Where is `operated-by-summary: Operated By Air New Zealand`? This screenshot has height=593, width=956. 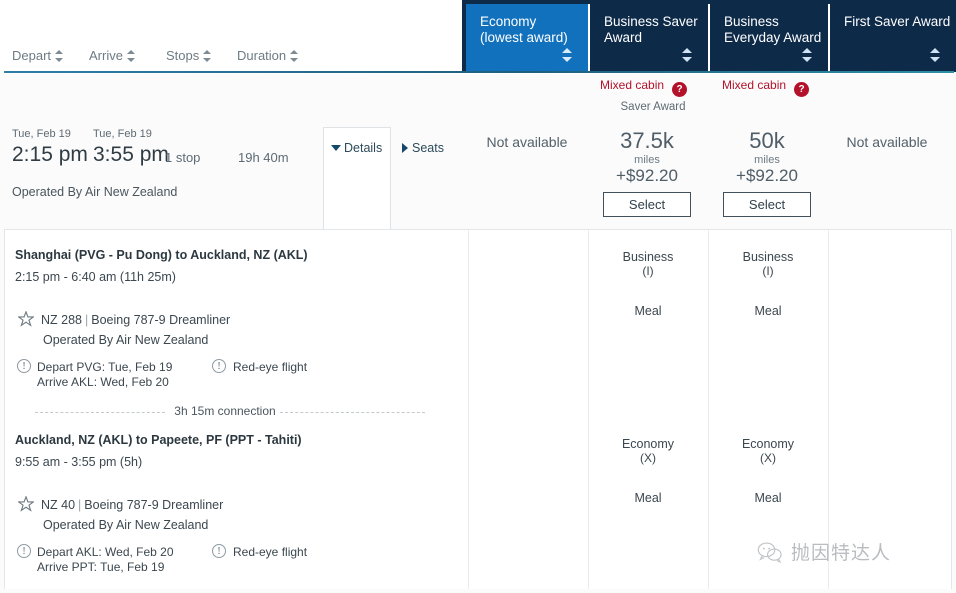
operated-by-summary: Operated By Air New Zealand is located at coordinates (95, 192).